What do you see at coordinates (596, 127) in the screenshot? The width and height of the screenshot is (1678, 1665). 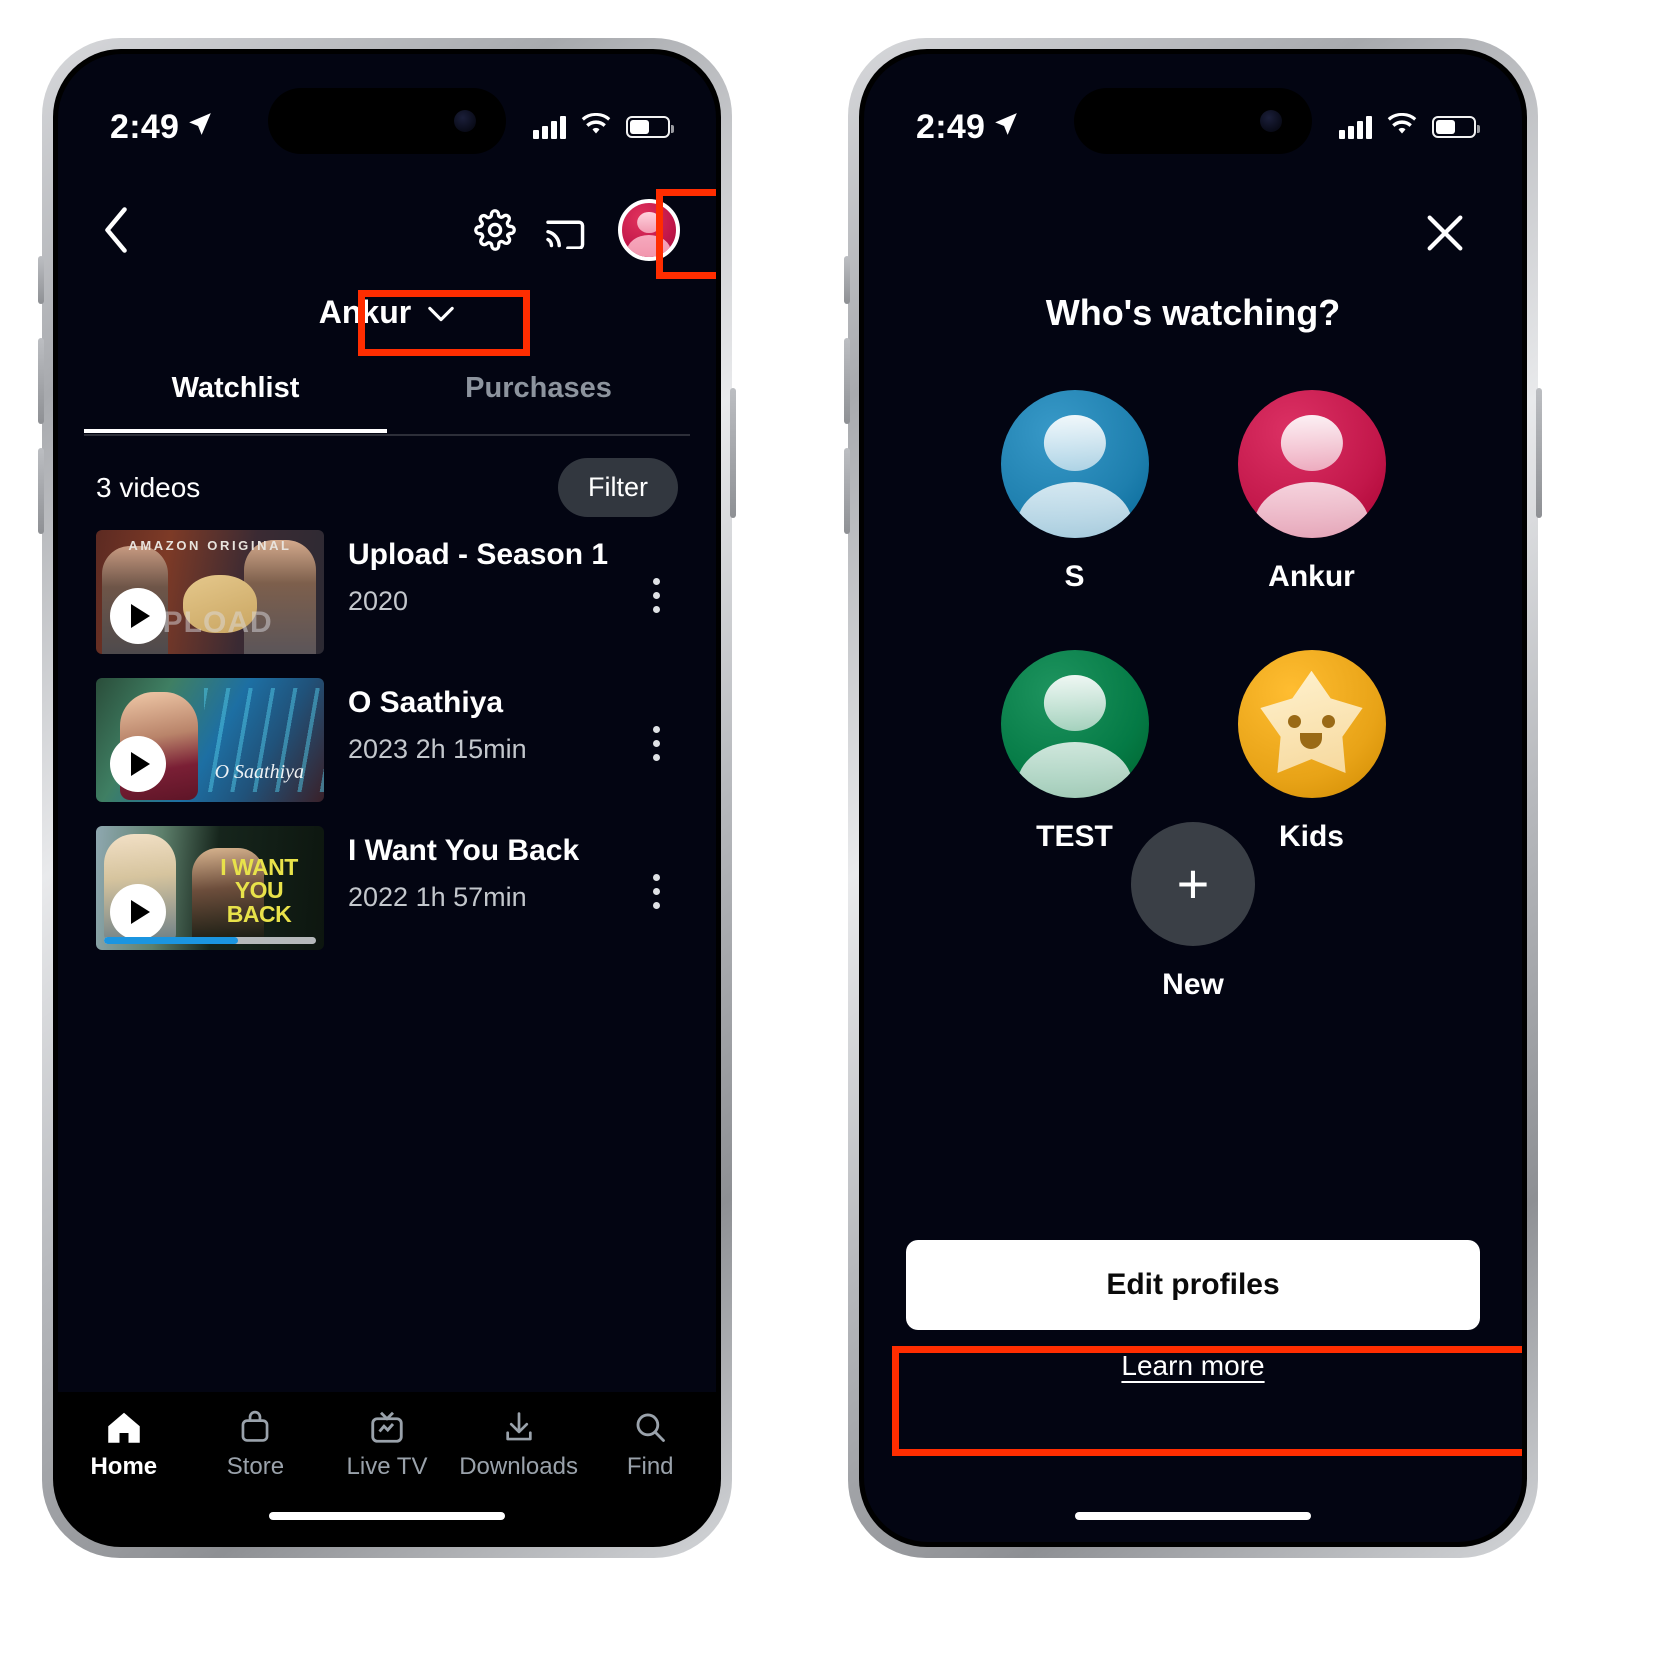 I see `wifi-icon` at bounding box center [596, 127].